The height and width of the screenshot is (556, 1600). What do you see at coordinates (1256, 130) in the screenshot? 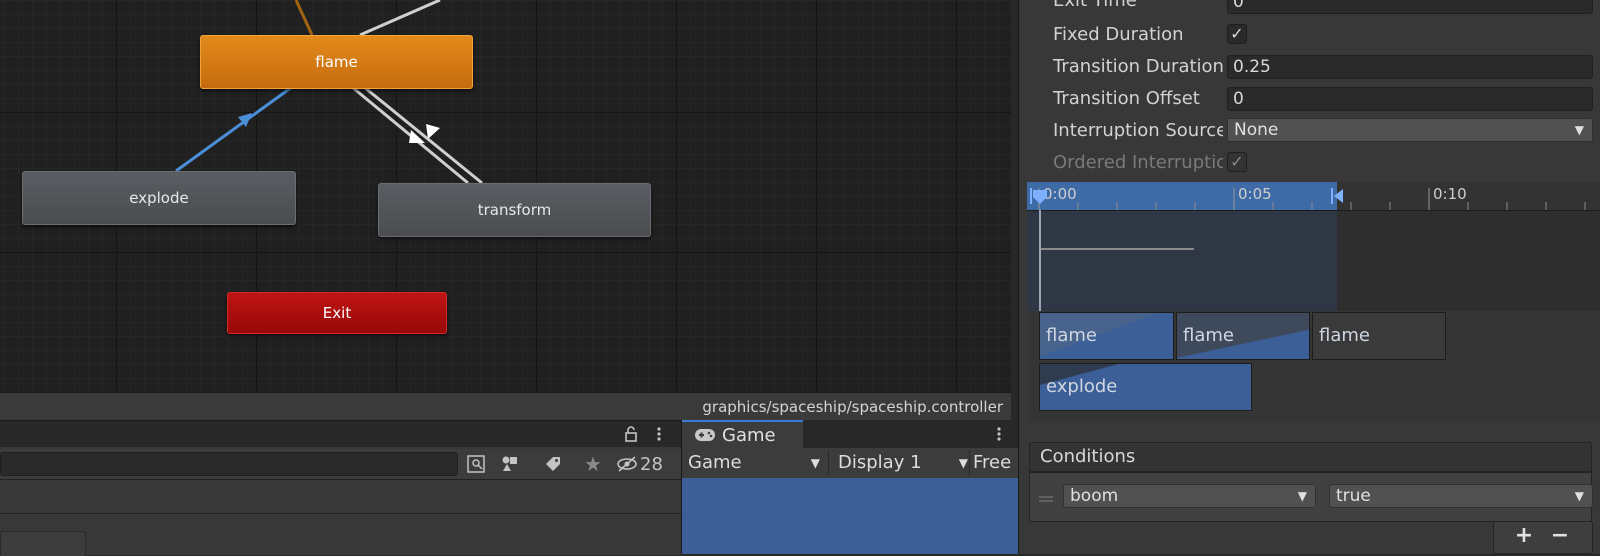
I see `interruption-source-value: None` at bounding box center [1256, 130].